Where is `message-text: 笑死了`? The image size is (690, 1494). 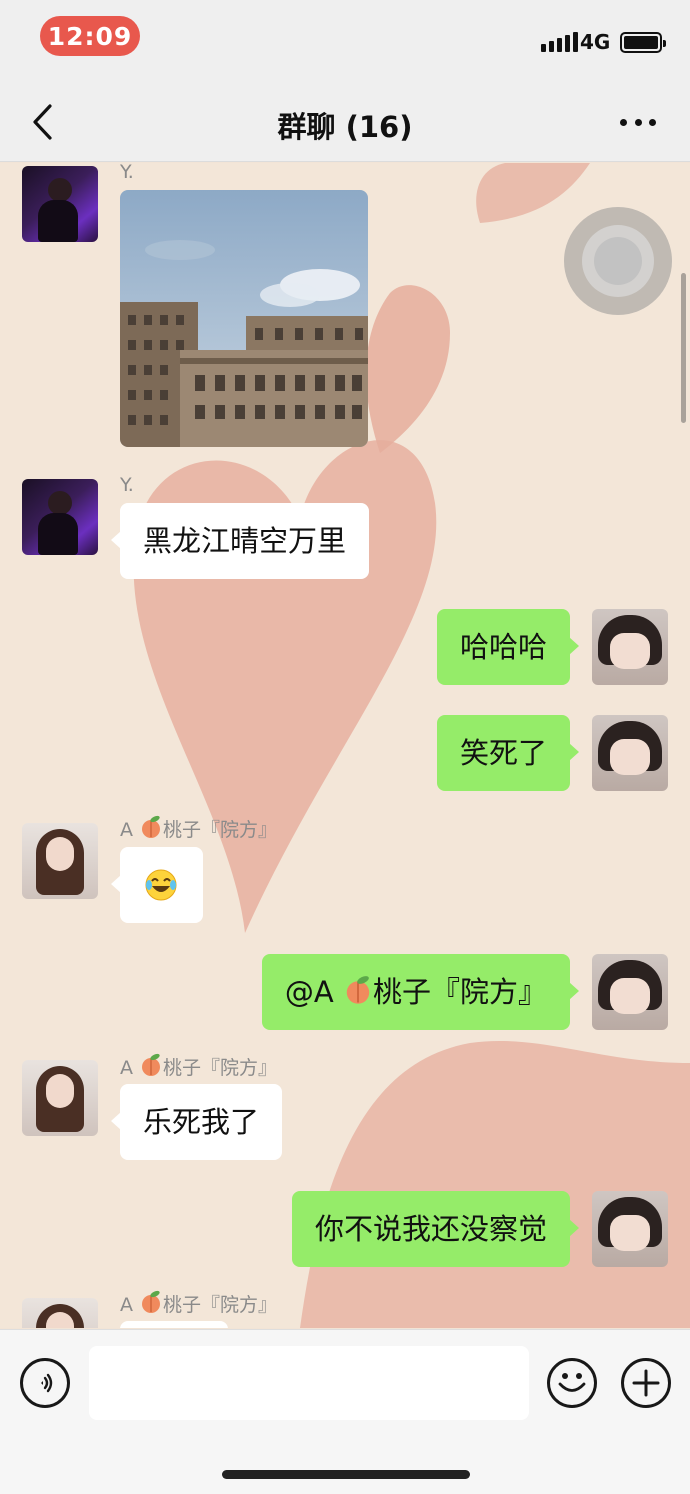
message-text: 笑死了 is located at coordinates (503, 753).